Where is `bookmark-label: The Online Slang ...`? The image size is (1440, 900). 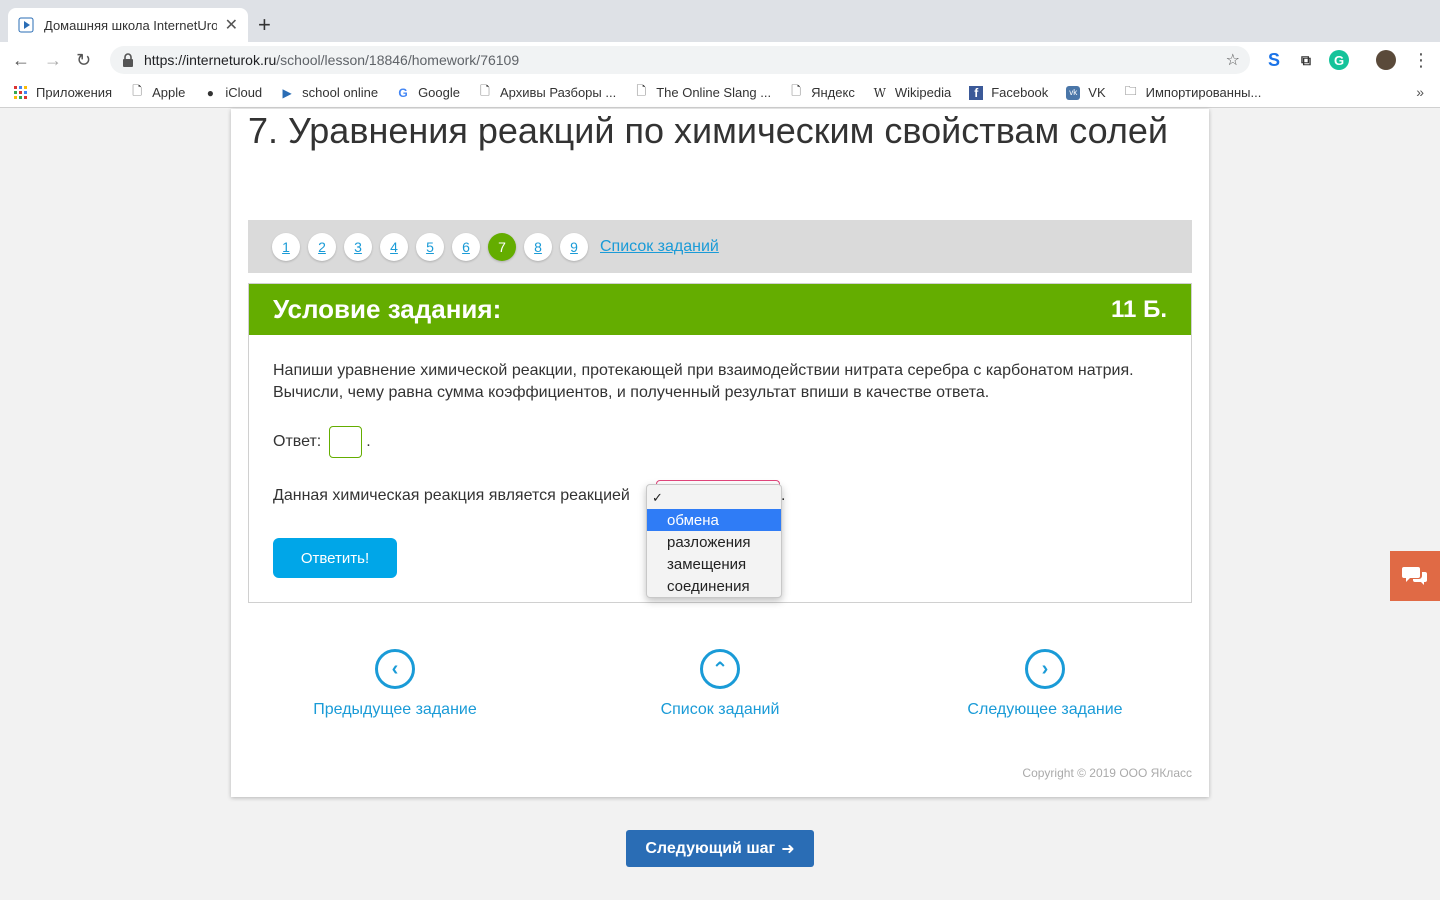 bookmark-label: The Online Slang ... is located at coordinates (714, 92).